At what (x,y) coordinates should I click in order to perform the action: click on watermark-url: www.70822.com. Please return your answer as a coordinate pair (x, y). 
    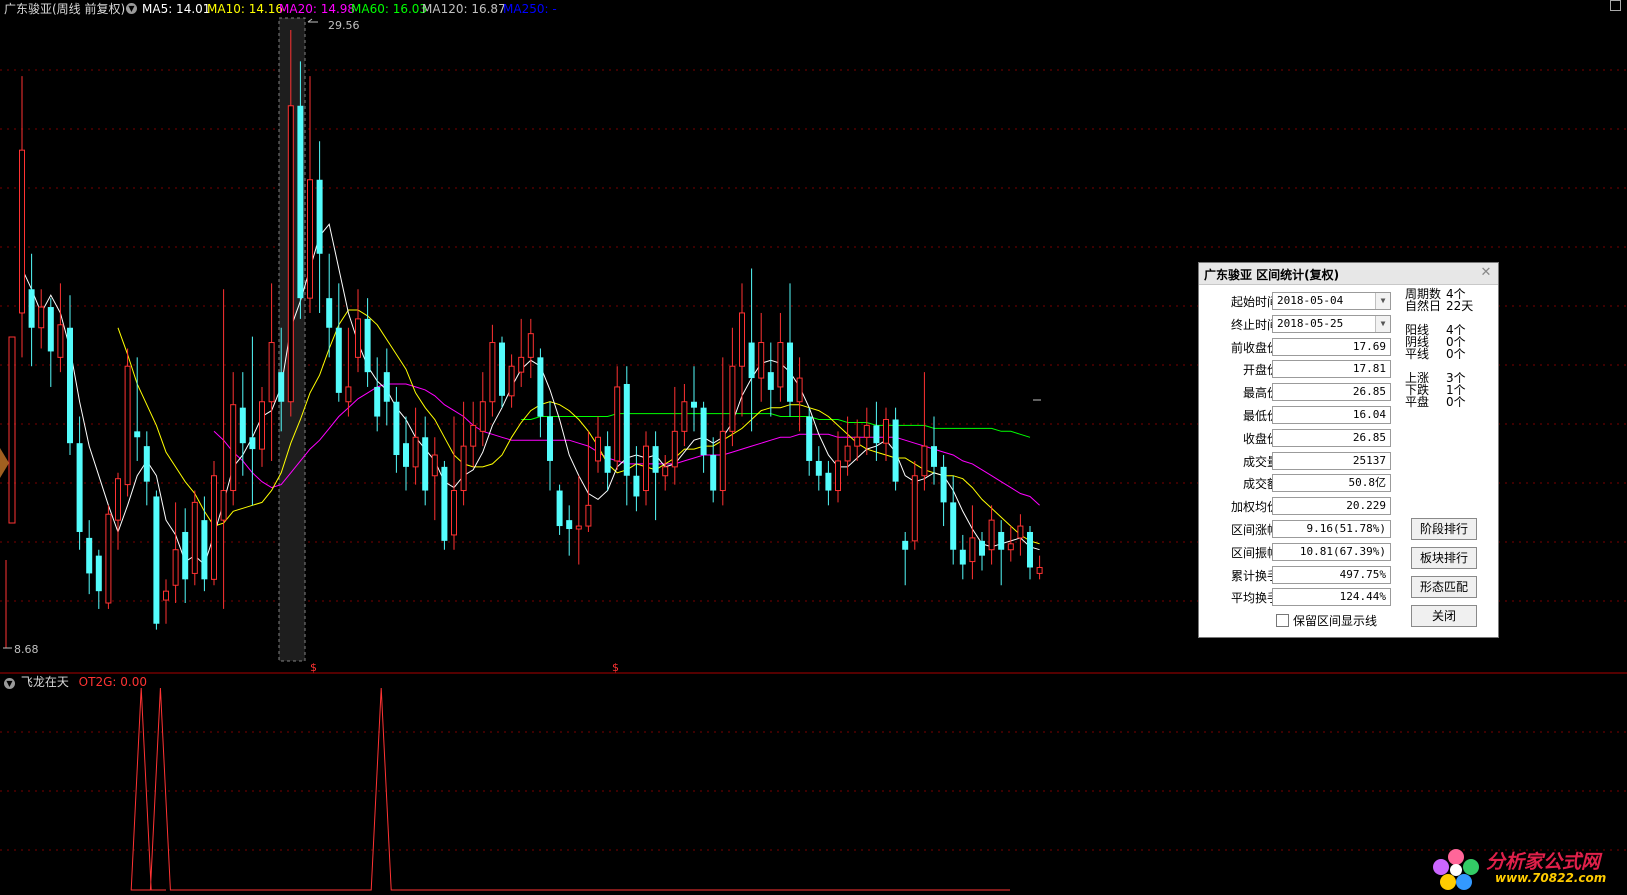
    Looking at the image, I should click on (1551, 878).